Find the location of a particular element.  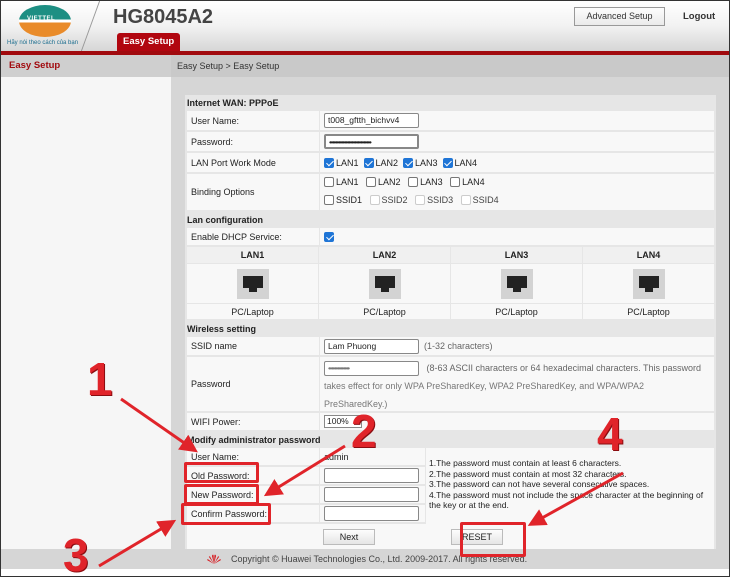

lan-mode-lan4-label: LAN4 is located at coordinates (466, 162).